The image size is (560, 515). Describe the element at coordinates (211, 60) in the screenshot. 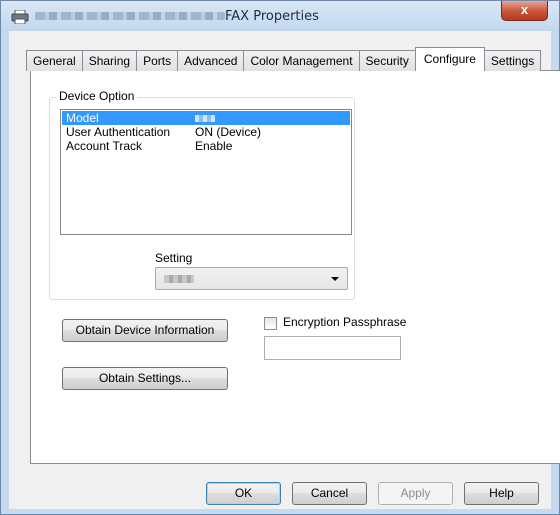

I see `tab-advanced: Advanced` at that location.